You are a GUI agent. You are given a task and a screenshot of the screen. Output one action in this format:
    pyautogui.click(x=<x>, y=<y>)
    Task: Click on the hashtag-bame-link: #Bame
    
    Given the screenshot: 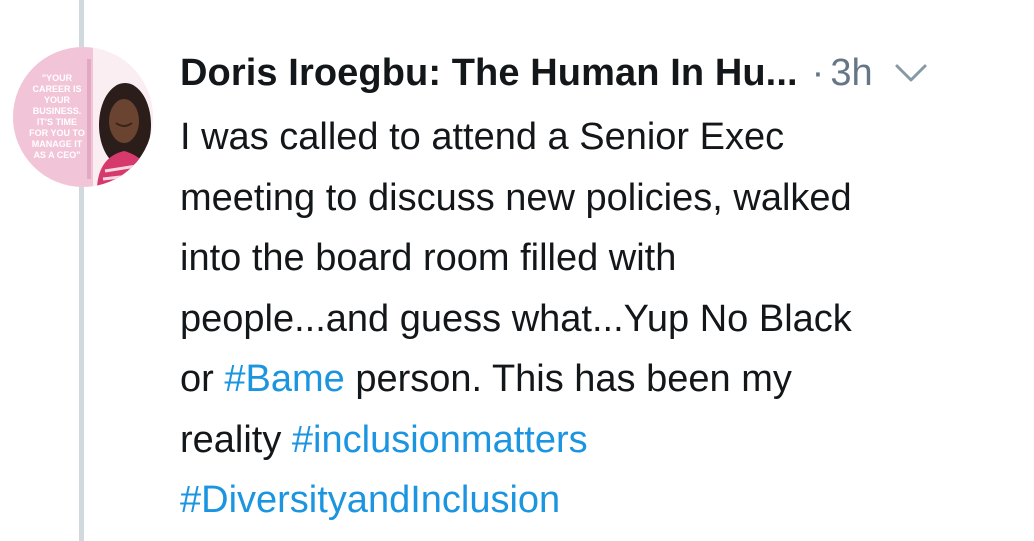 What is the action you would take?
    pyautogui.click(x=284, y=379)
    